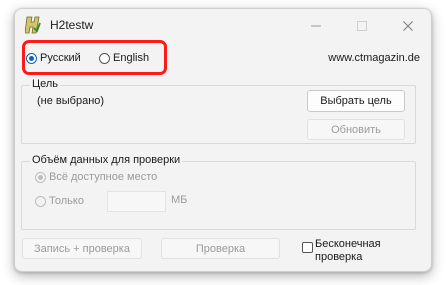 The height and width of the screenshot is (285, 446). What do you see at coordinates (40, 177) in the screenshot?
I see `radio-selected-icon` at bounding box center [40, 177].